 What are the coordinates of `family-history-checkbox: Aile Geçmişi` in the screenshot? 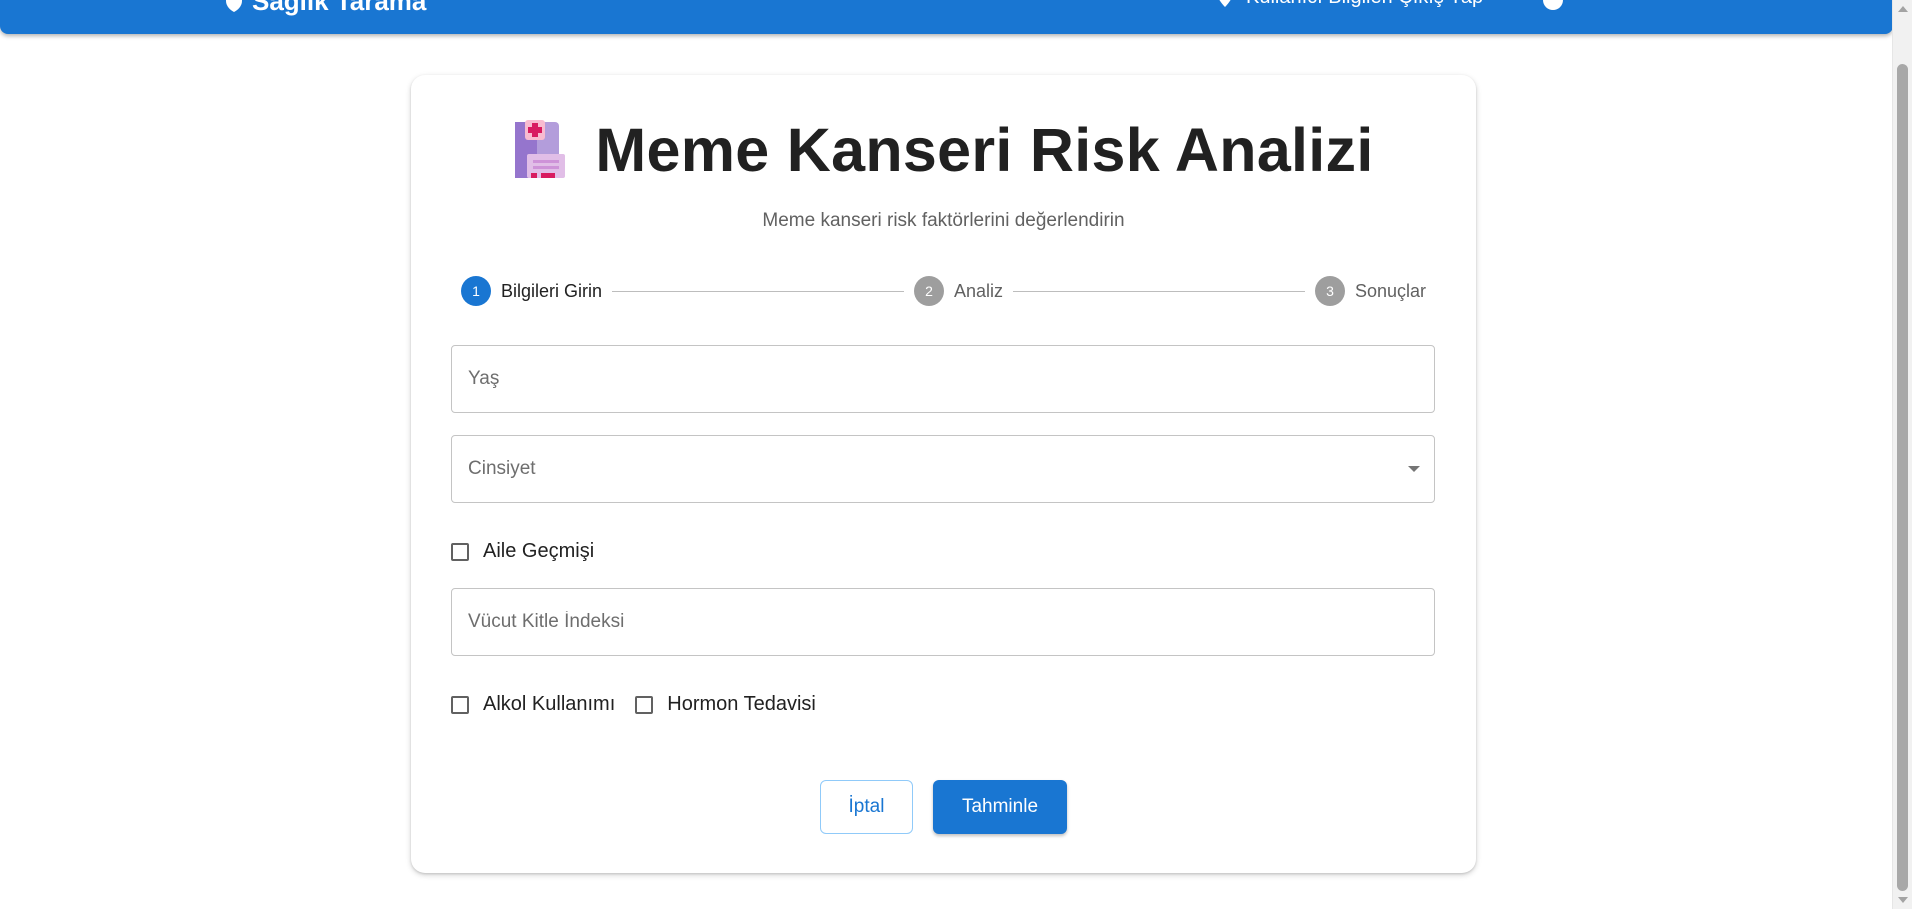 It's located at (522, 551).